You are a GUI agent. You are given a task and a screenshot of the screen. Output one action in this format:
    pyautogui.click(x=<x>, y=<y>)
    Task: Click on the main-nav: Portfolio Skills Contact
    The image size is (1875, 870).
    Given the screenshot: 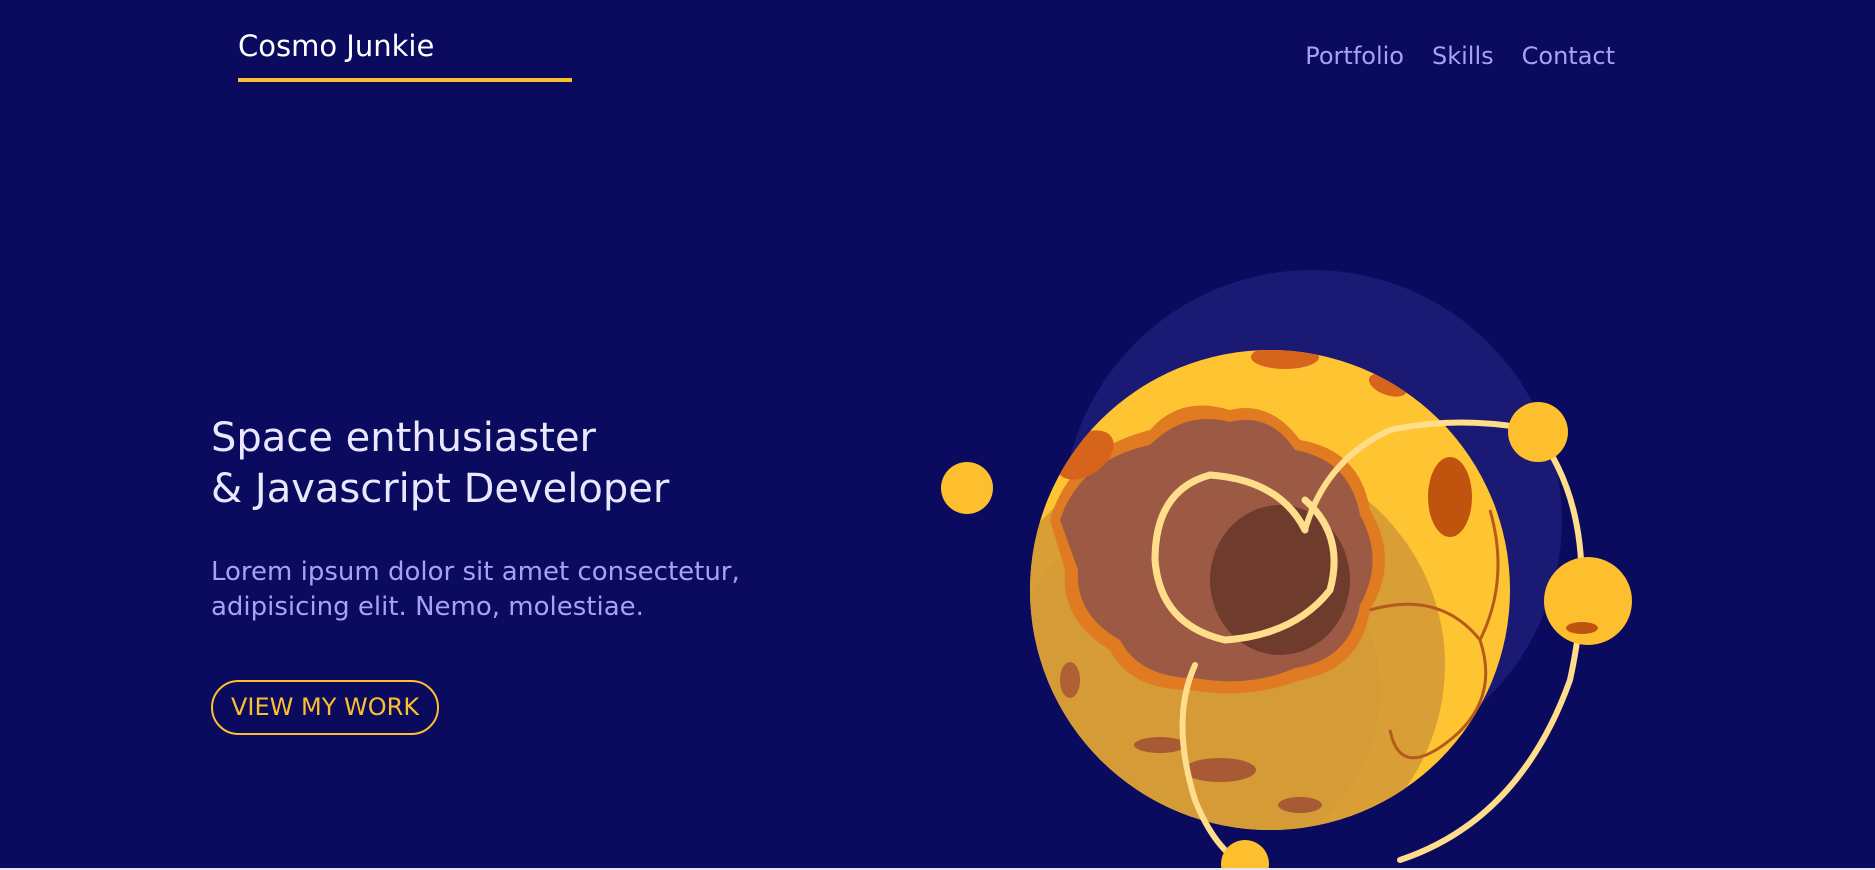 What is the action you would take?
    pyautogui.click(x=1460, y=56)
    